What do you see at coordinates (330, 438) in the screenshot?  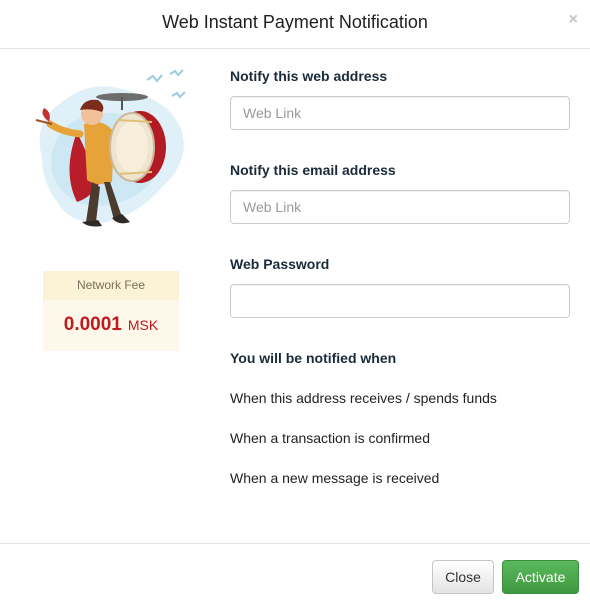 I see `notify-item-confirmed: When a transaction is confirmed` at bounding box center [330, 438].